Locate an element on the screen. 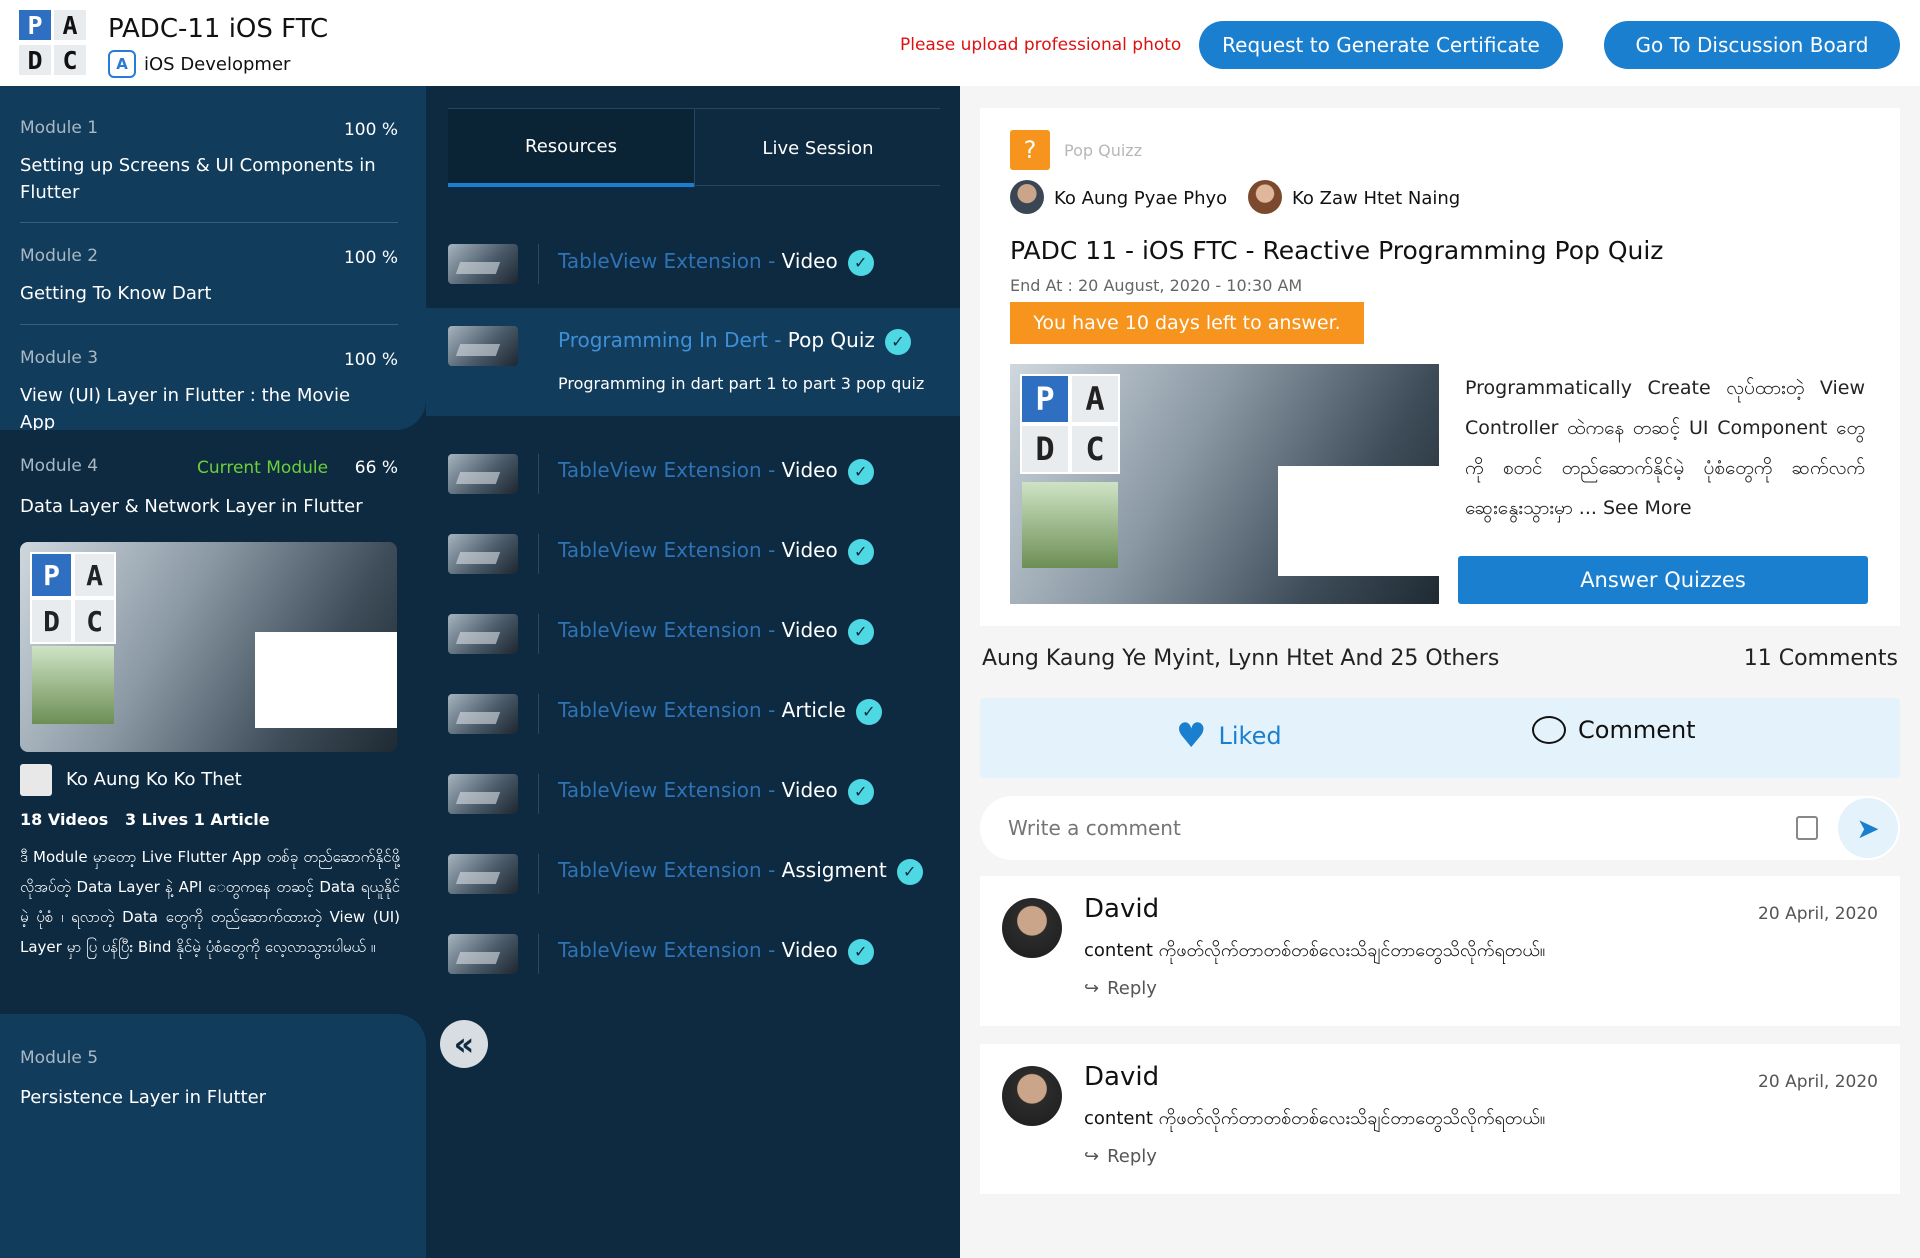 The width and height of the screenshot is (1920, 1258). like-button: ♥ Liked is located at coordinates (1229, 736).